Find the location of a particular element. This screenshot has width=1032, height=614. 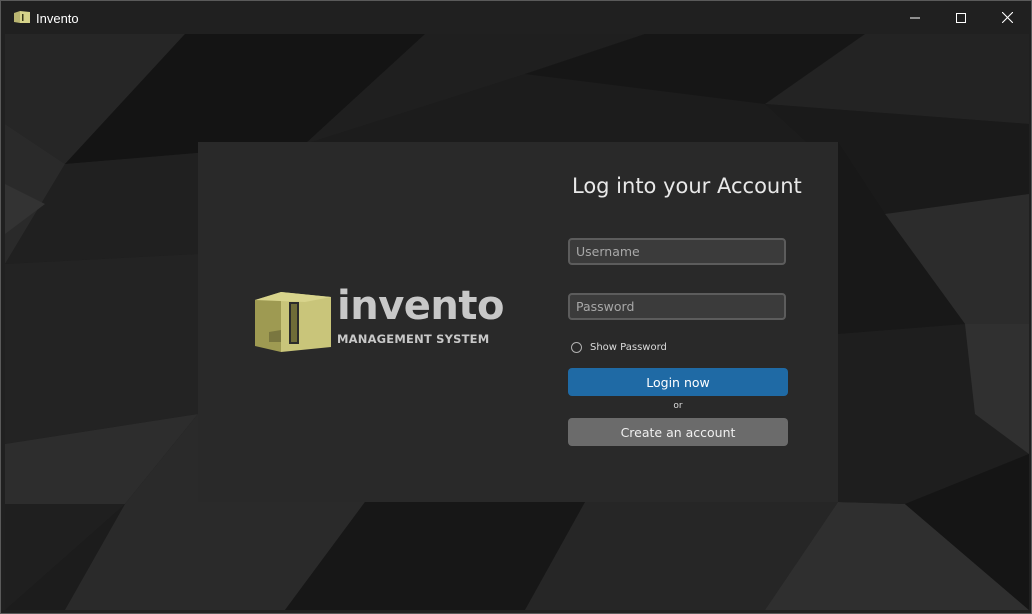

show-password-toggle: Show Password is located at coordinates (619, 347).